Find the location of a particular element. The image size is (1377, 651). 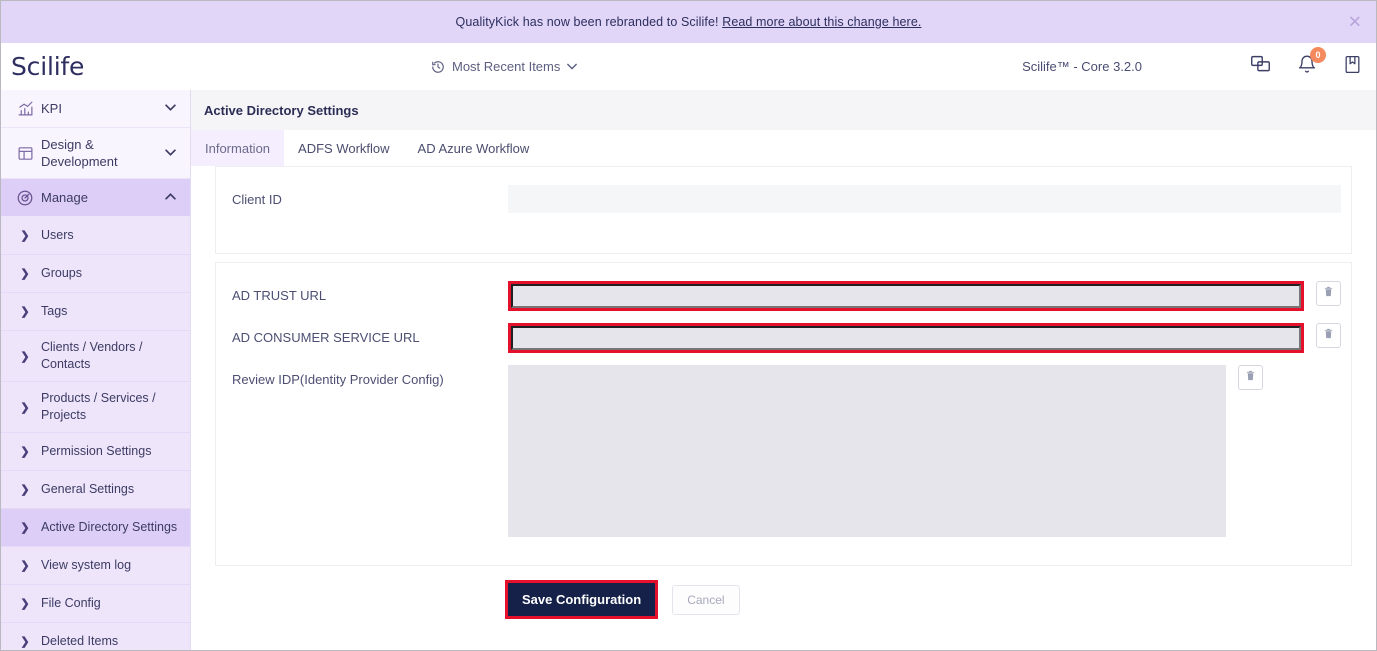

tab-information: Information is located at coordinates (238, 148).